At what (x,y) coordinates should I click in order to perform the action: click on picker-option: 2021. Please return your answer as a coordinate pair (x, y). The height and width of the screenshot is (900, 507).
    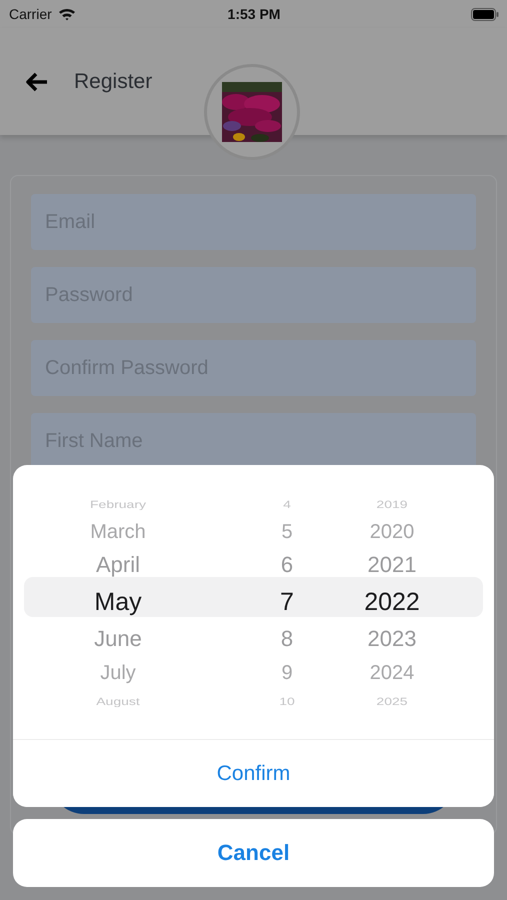
    Looking at the image, I should click on (392, 565).